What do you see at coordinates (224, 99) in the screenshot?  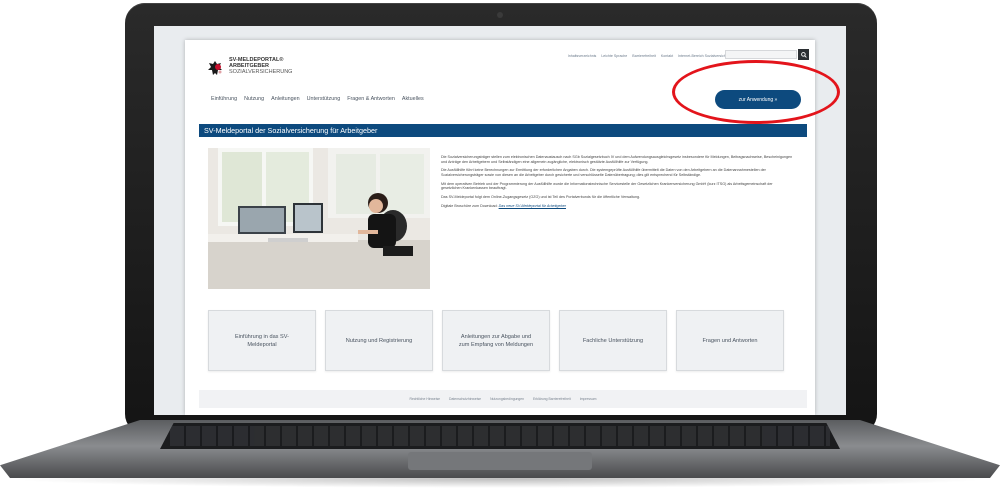 I see `nav-item-einfuehrung: Einführung` at bounding box center [224, 99].